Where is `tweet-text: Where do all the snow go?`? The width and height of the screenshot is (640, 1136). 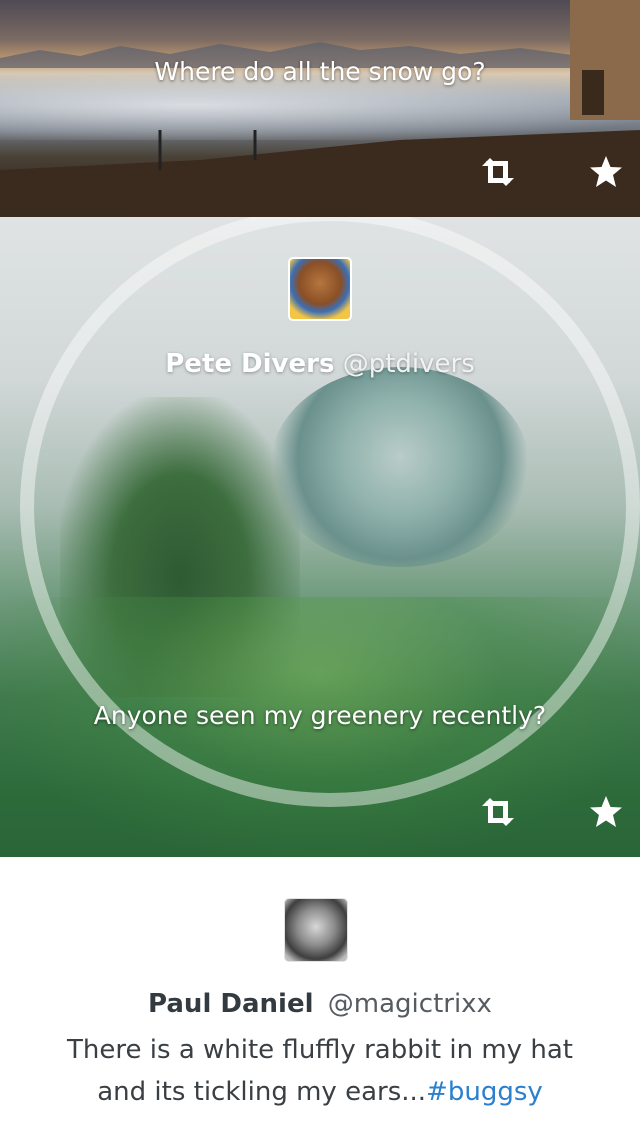 tweet-text: Where do all the snow go? is located at coordinates (320, 71).